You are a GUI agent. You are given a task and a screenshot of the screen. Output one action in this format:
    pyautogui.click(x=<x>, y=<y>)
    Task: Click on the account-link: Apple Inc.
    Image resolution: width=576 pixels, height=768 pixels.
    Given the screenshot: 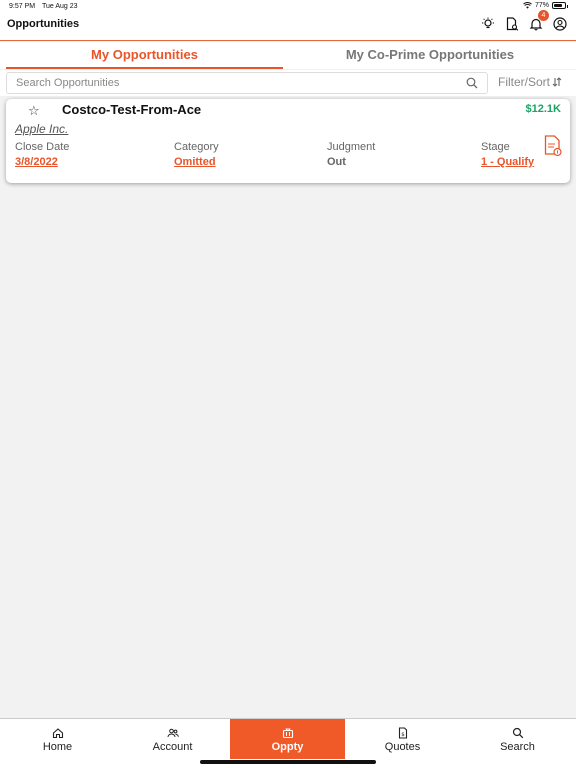 What is the action you would take?
    pyautogui.click(x=41, y=129)
    